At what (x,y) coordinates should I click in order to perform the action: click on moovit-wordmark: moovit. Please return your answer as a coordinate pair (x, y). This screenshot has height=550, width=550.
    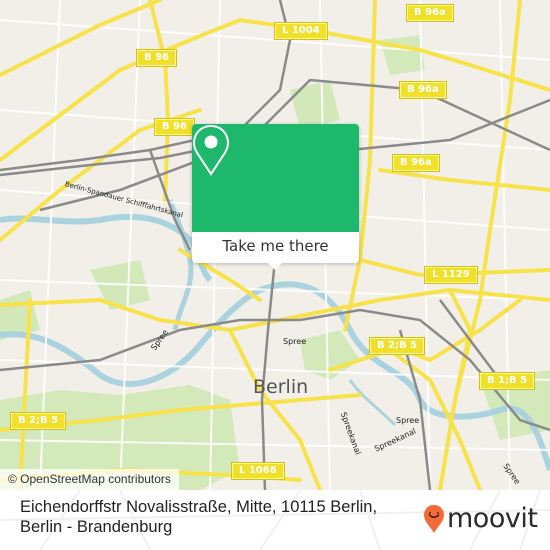
    Looking at the image, I should click on (492, 518).